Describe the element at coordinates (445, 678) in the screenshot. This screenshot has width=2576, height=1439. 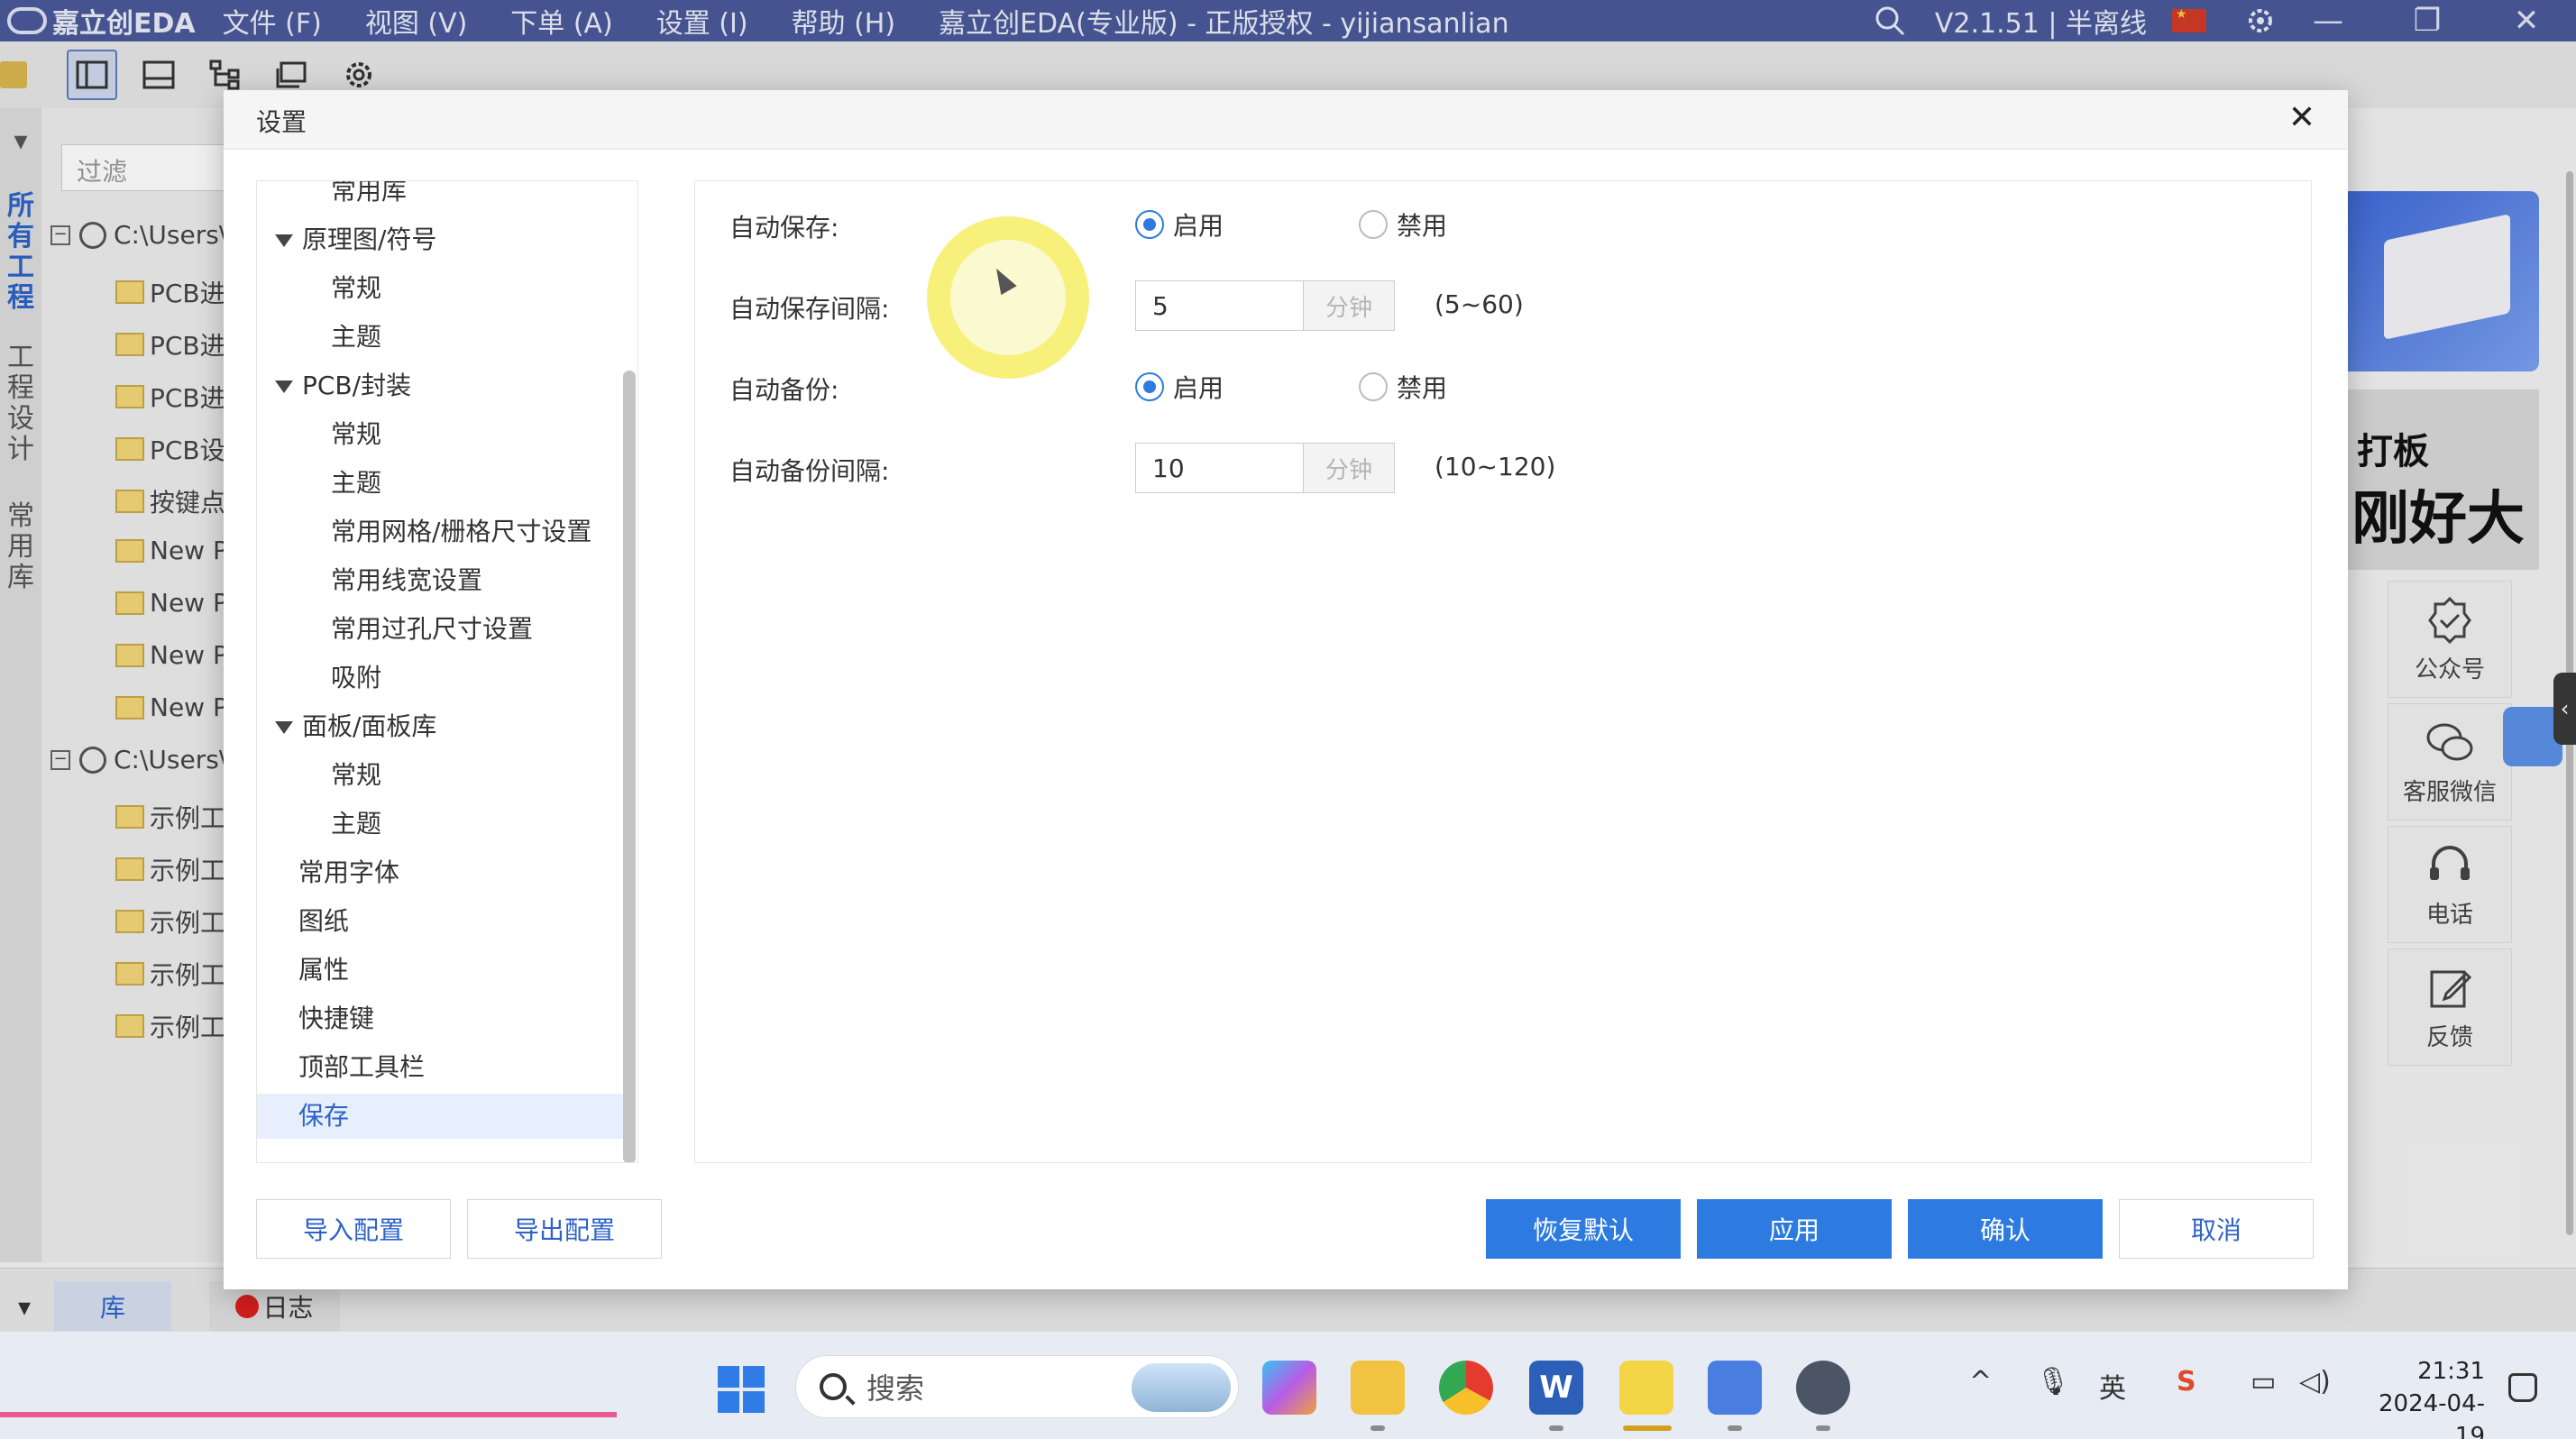
I see `nav-item: 吸附` at that location.